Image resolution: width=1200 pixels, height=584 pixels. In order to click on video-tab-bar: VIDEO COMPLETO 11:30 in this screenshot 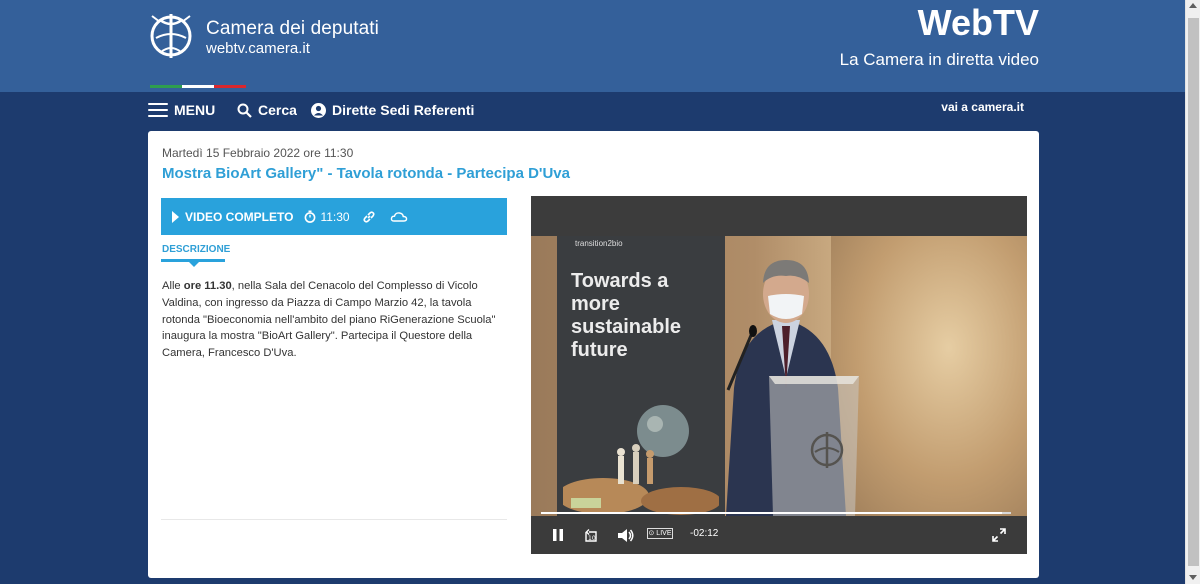, I will do `click(334, 216)`.